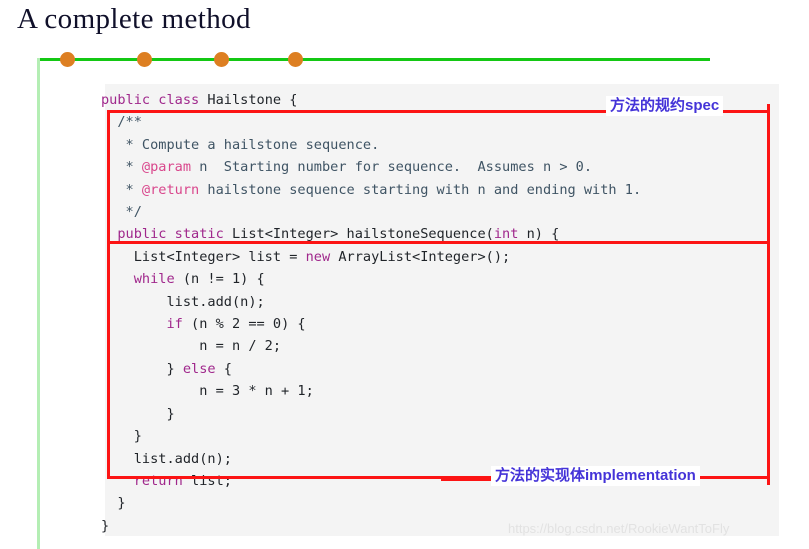 The image size is (809, 549). Describe the element at coordinates (768, 479) in the screenshot. I see `annotation-box-bottom-cap` at that location.